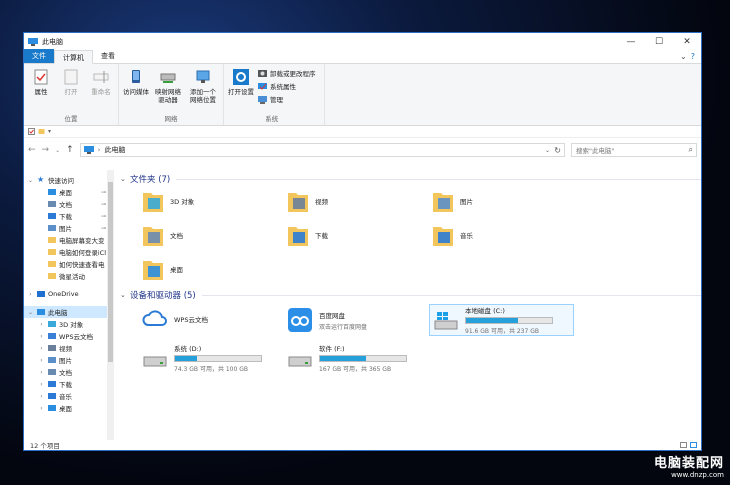  I want to click on folders-section-header: ⌄ 文件夹 (7), so click(410, 179).